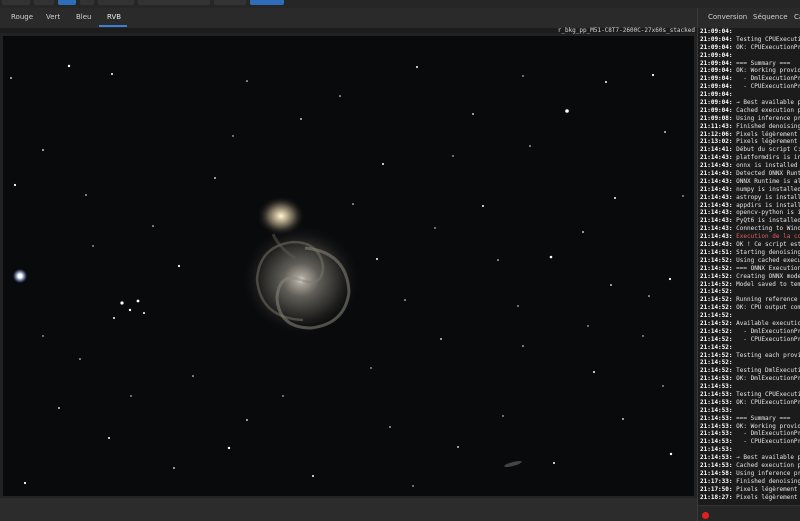 This screenshot has height=521, width=800. Describe the element at coordinates (53, 17) in the screenshot. I see `tab-green: Vert` at that location.